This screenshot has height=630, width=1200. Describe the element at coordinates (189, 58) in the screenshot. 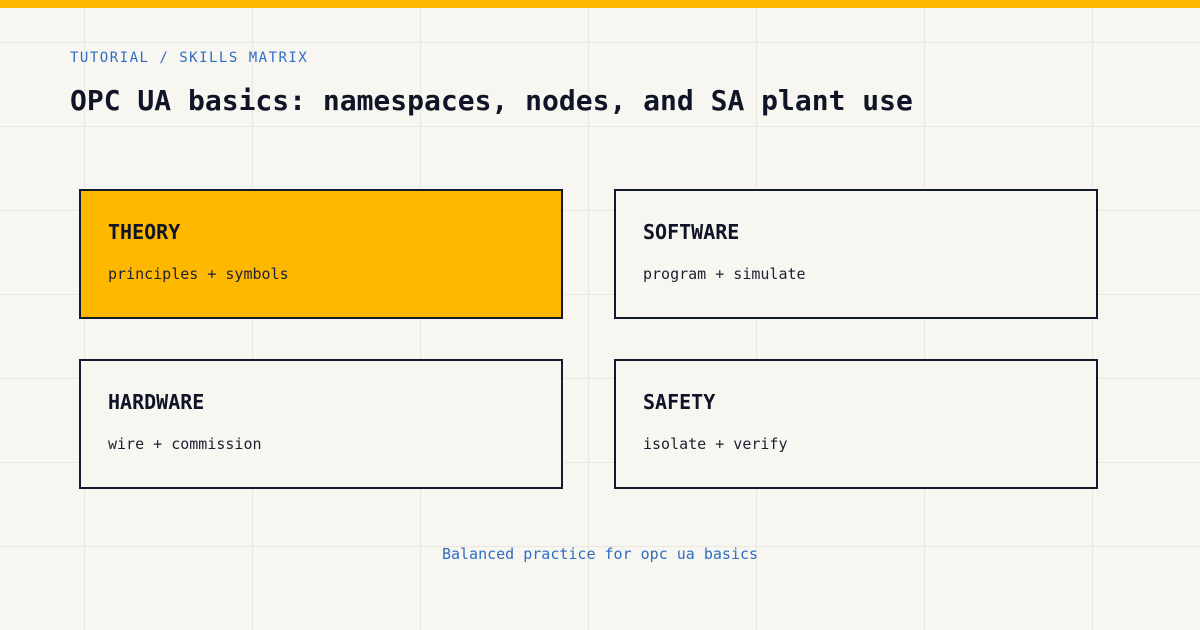

I see `breadcrumb: TUTORIAL / SKILLS MATRIX` at that location.